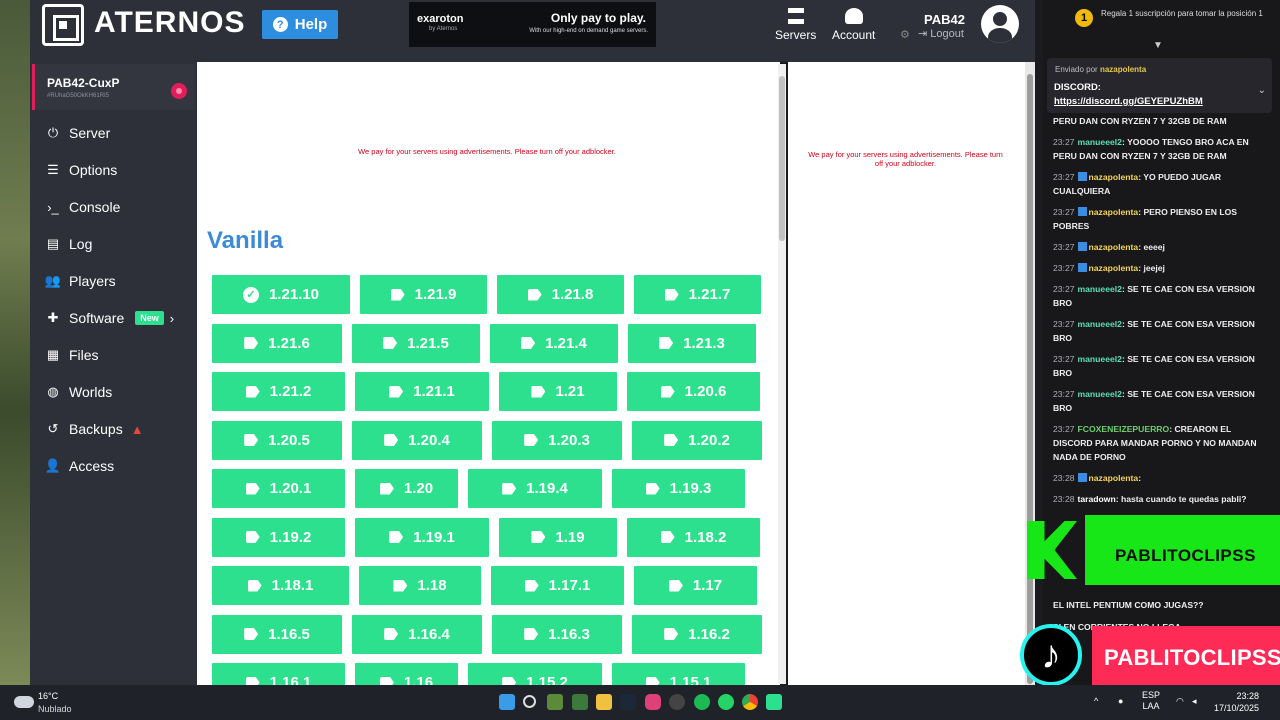 Image resolution: width=1280 pixels, height=720 pixels. I want to click on pinned-toggle-icon: ▼, so click(1158, 45).